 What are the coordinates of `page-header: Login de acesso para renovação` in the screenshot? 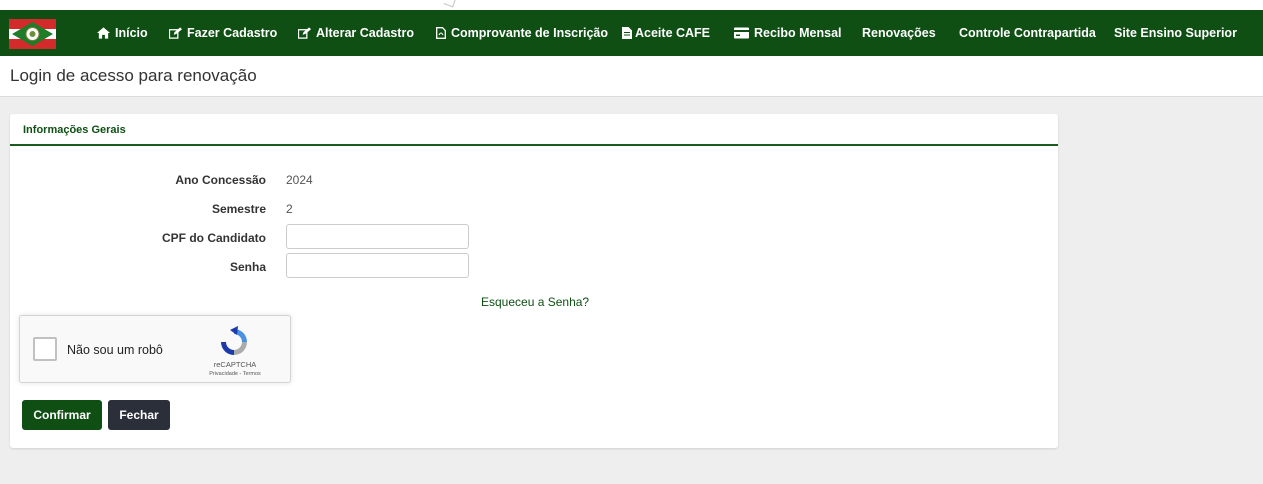 It's located at (631, 76).